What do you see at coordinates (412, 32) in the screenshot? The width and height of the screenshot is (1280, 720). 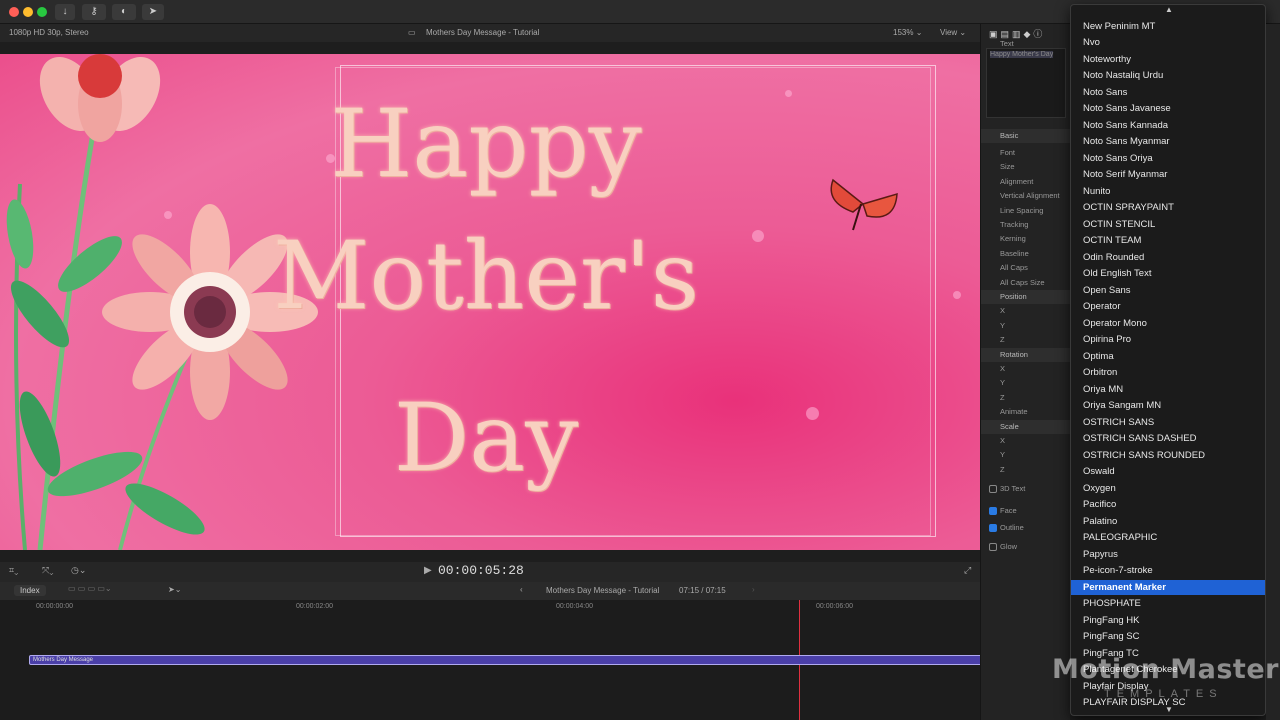 I see `film-icon: ▭` at bounding box center [412, 32].